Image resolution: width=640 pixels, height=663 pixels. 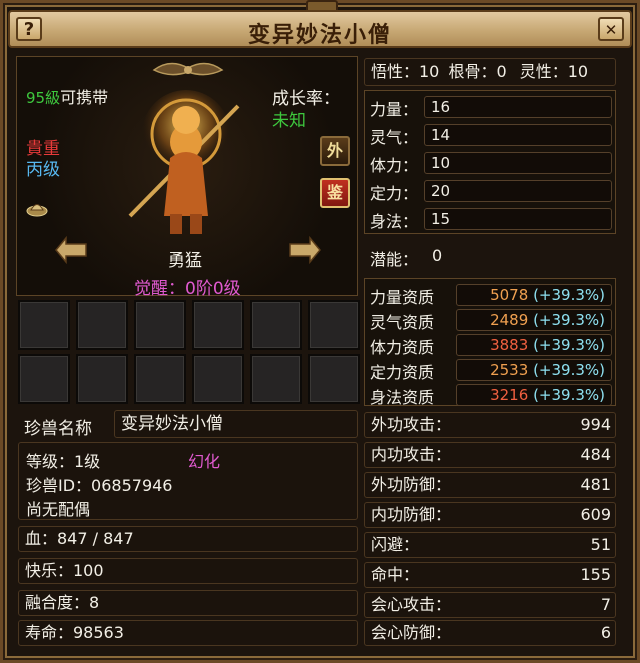 I want to click on apt-number: 2489, so click(x=509, y=320).